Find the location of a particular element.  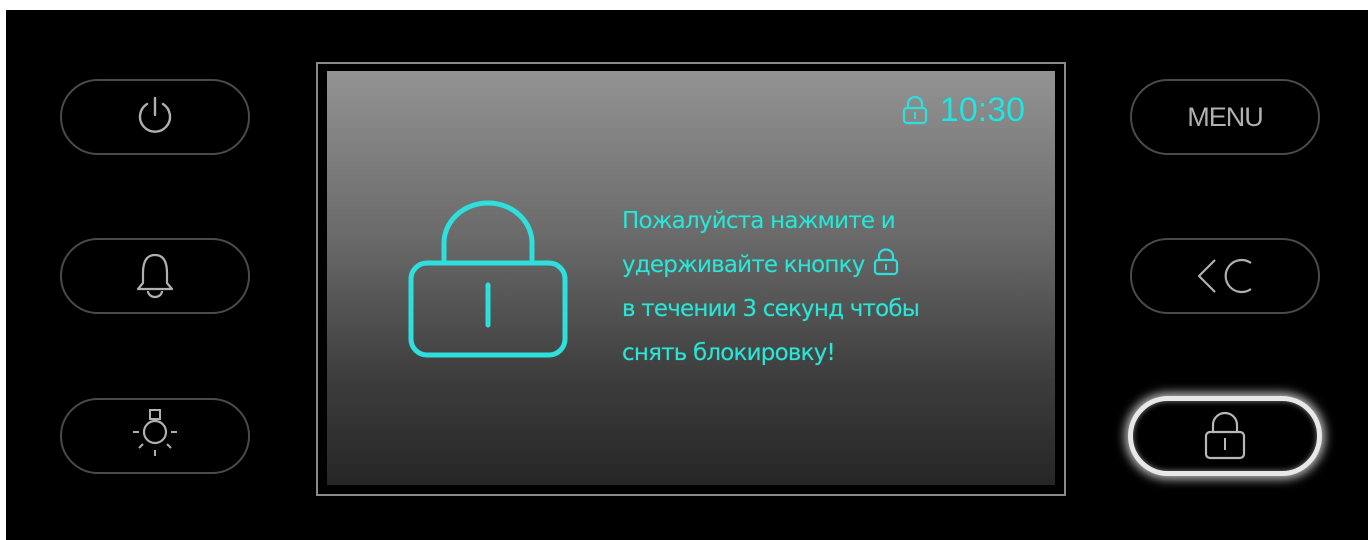

lamp-icon is located at coordinates (155, 432).